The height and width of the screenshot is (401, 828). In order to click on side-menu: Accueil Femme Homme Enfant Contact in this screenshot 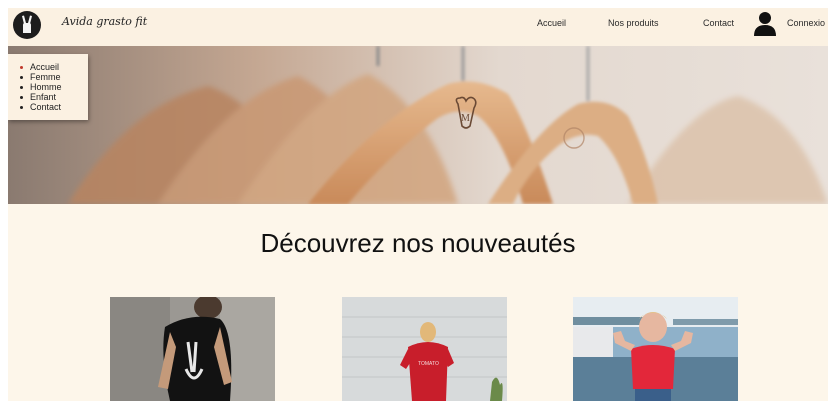, I will do `click(48, 87)`.